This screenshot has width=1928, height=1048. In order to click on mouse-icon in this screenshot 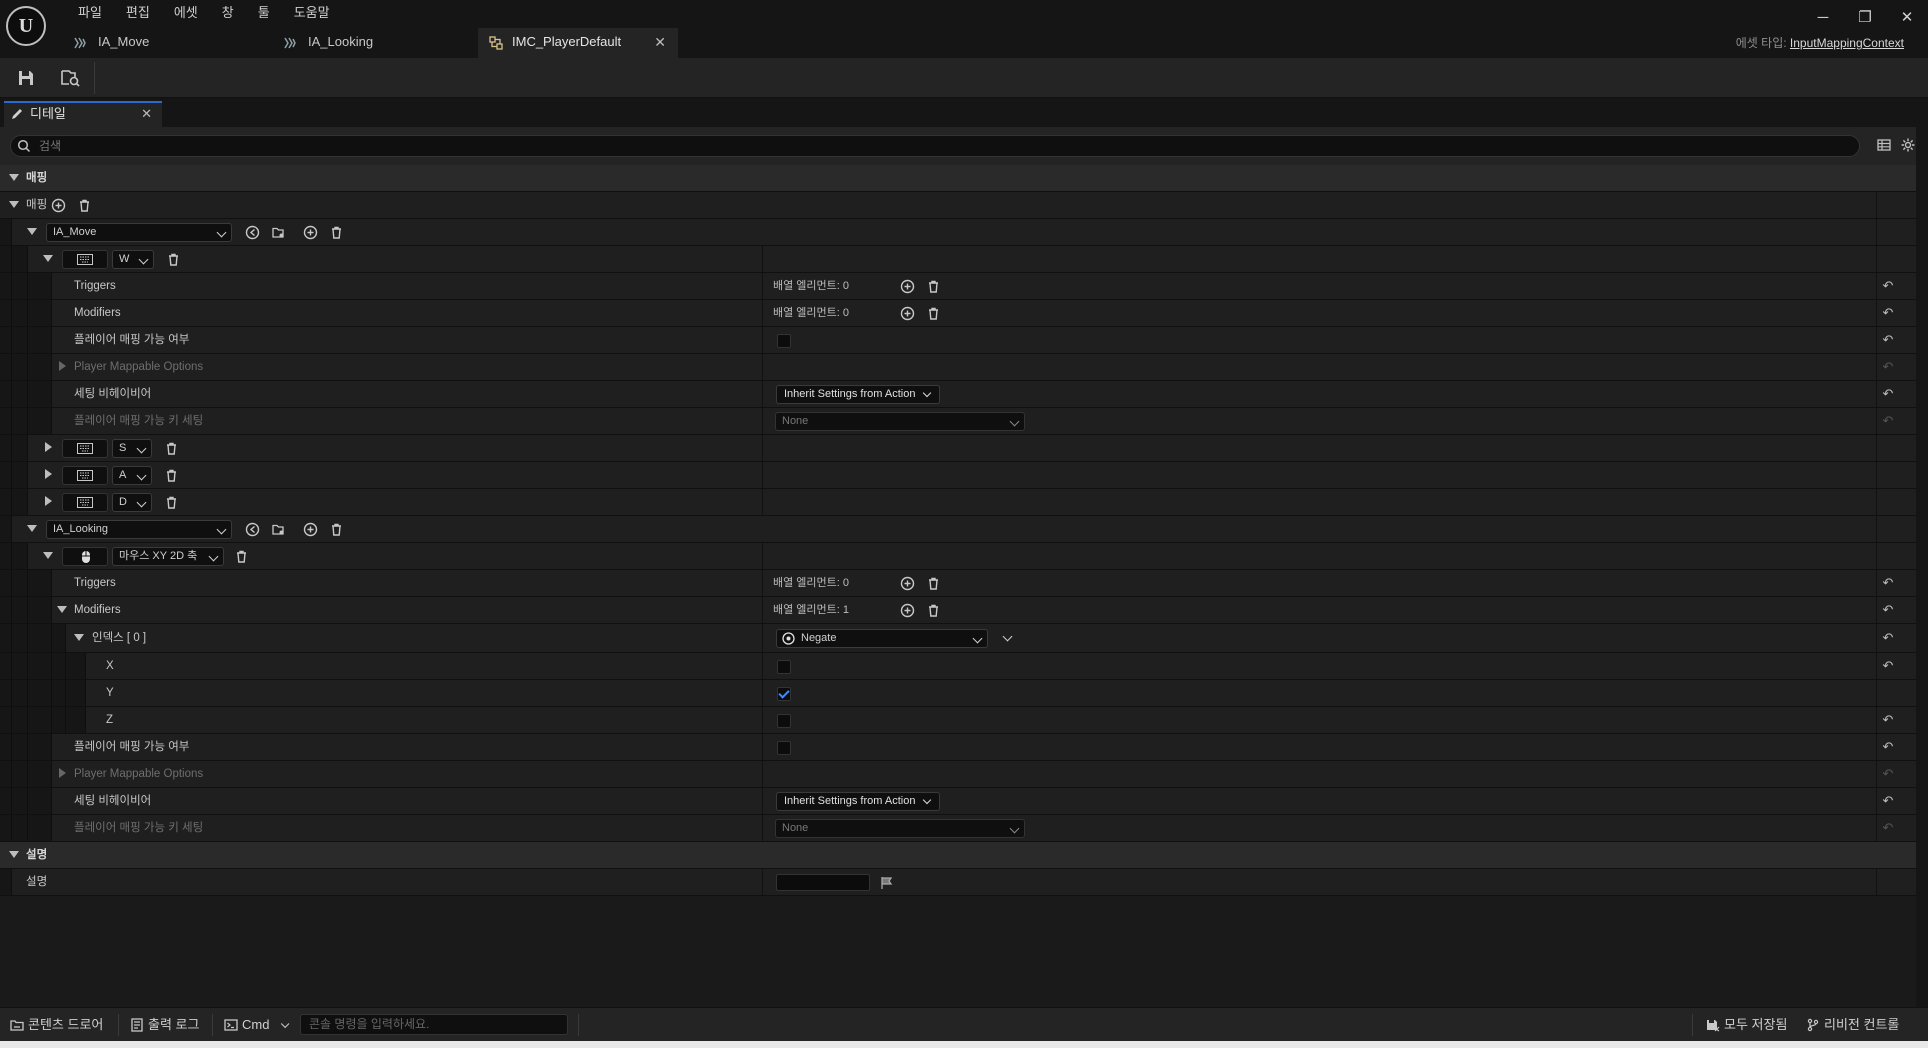, I will do `click(85, 556)`.